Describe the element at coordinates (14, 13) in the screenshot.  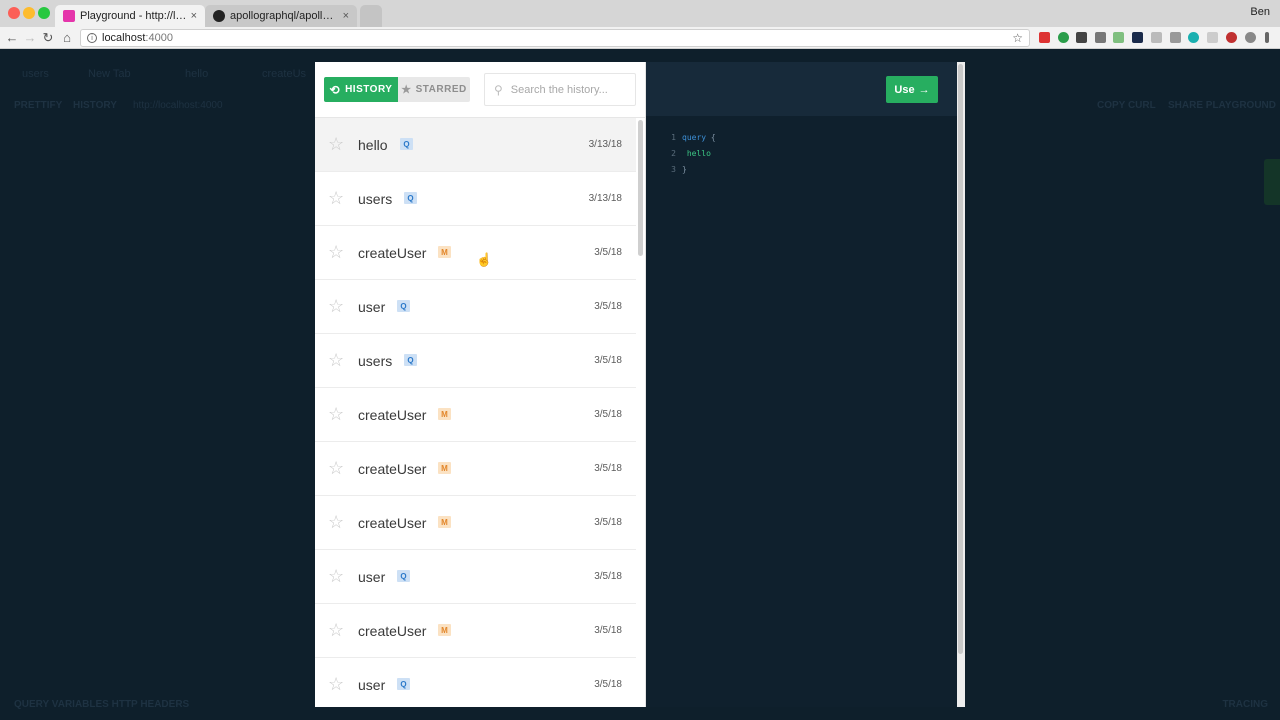
I see `window-close-button` at that location.